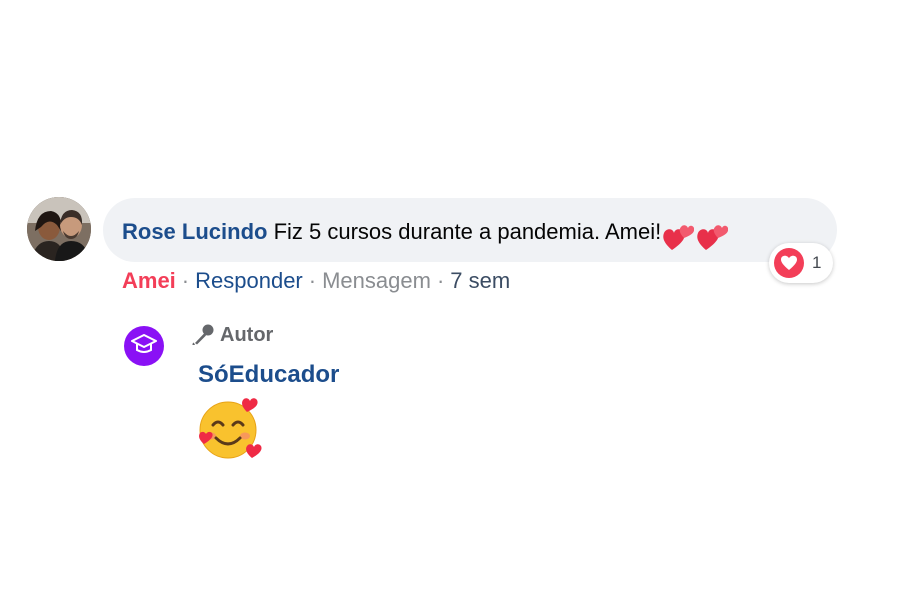  What do you see at coordinates (59, 229) in the screenshot?
I see `commenter-avatar` at bounding box center [59, 229].